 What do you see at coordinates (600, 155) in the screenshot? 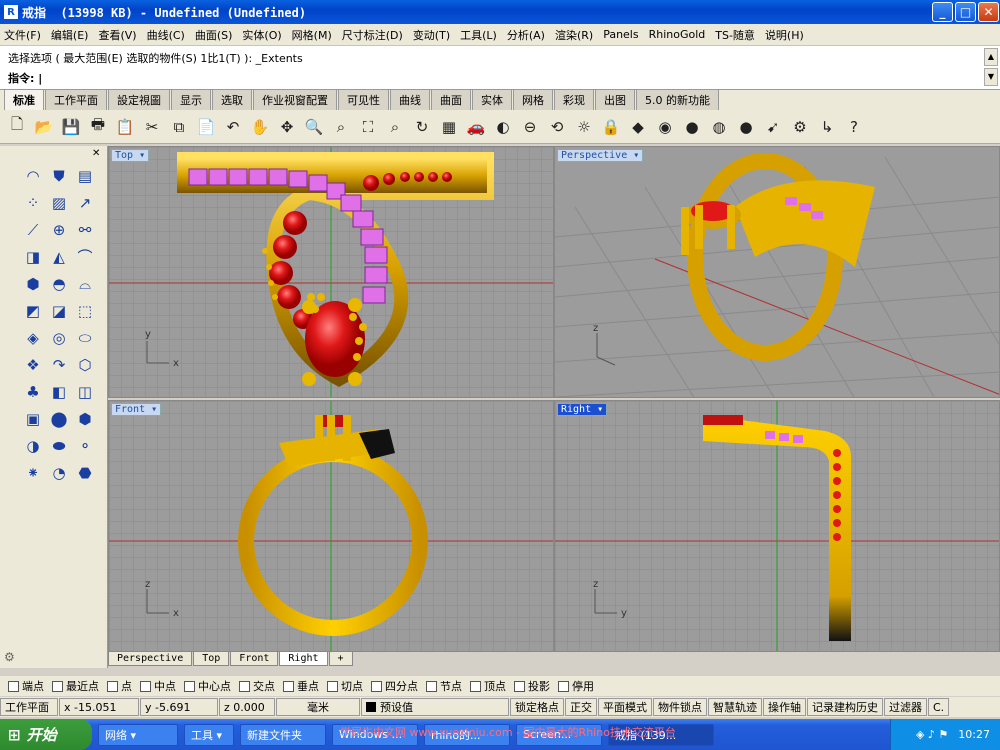
I see `viewport-label-perspective: Perspective ▾` at bounding box center [600, 155].